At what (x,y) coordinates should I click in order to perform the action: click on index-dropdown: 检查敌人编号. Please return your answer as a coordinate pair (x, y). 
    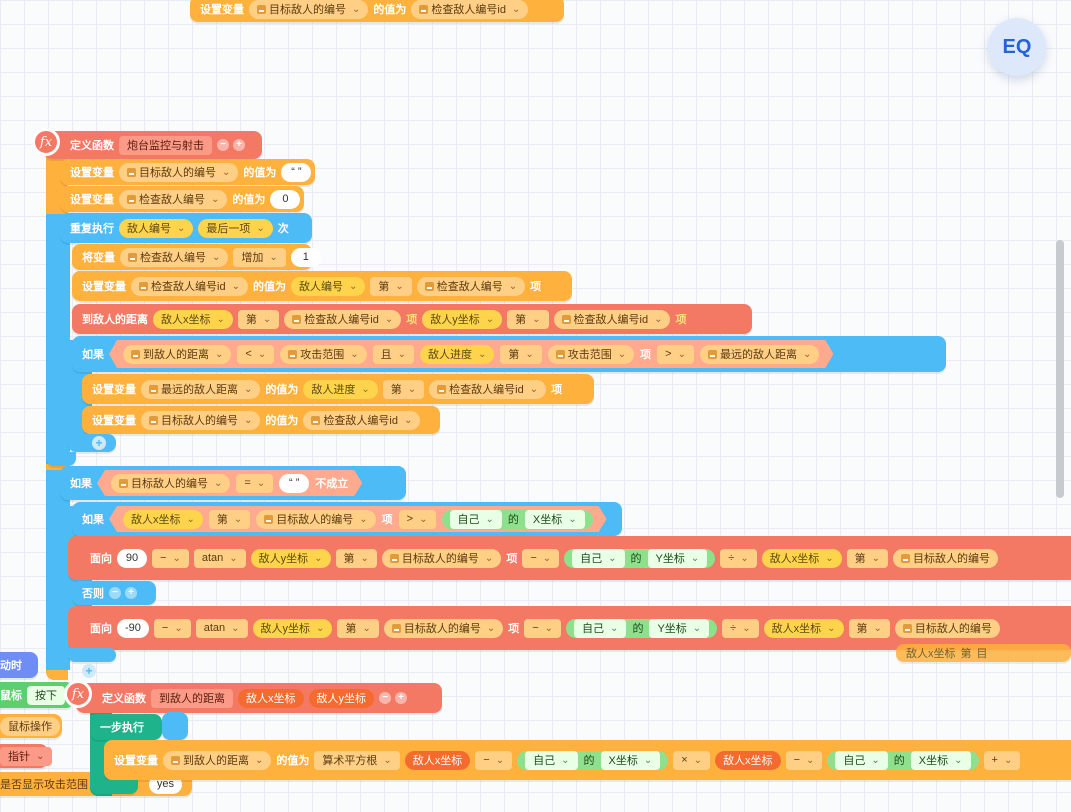
    Looking at the image, I should click on (471, 286).